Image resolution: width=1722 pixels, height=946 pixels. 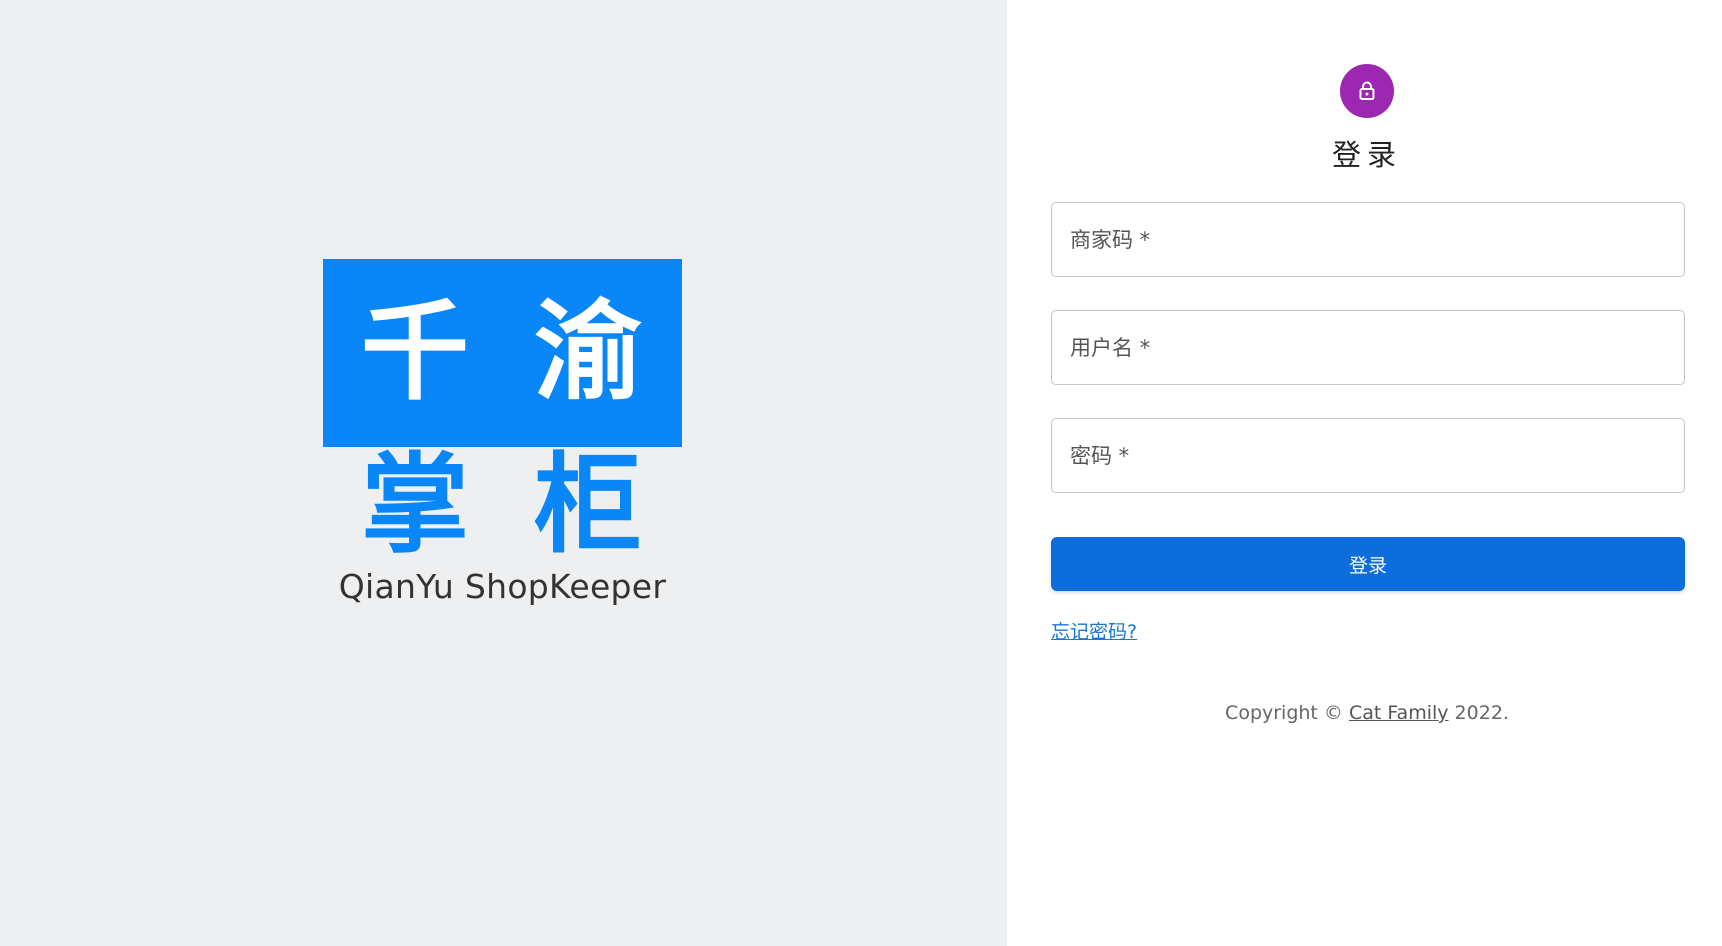 I want to click on owner-link: Cat Family, so click(x=1399, y=713).